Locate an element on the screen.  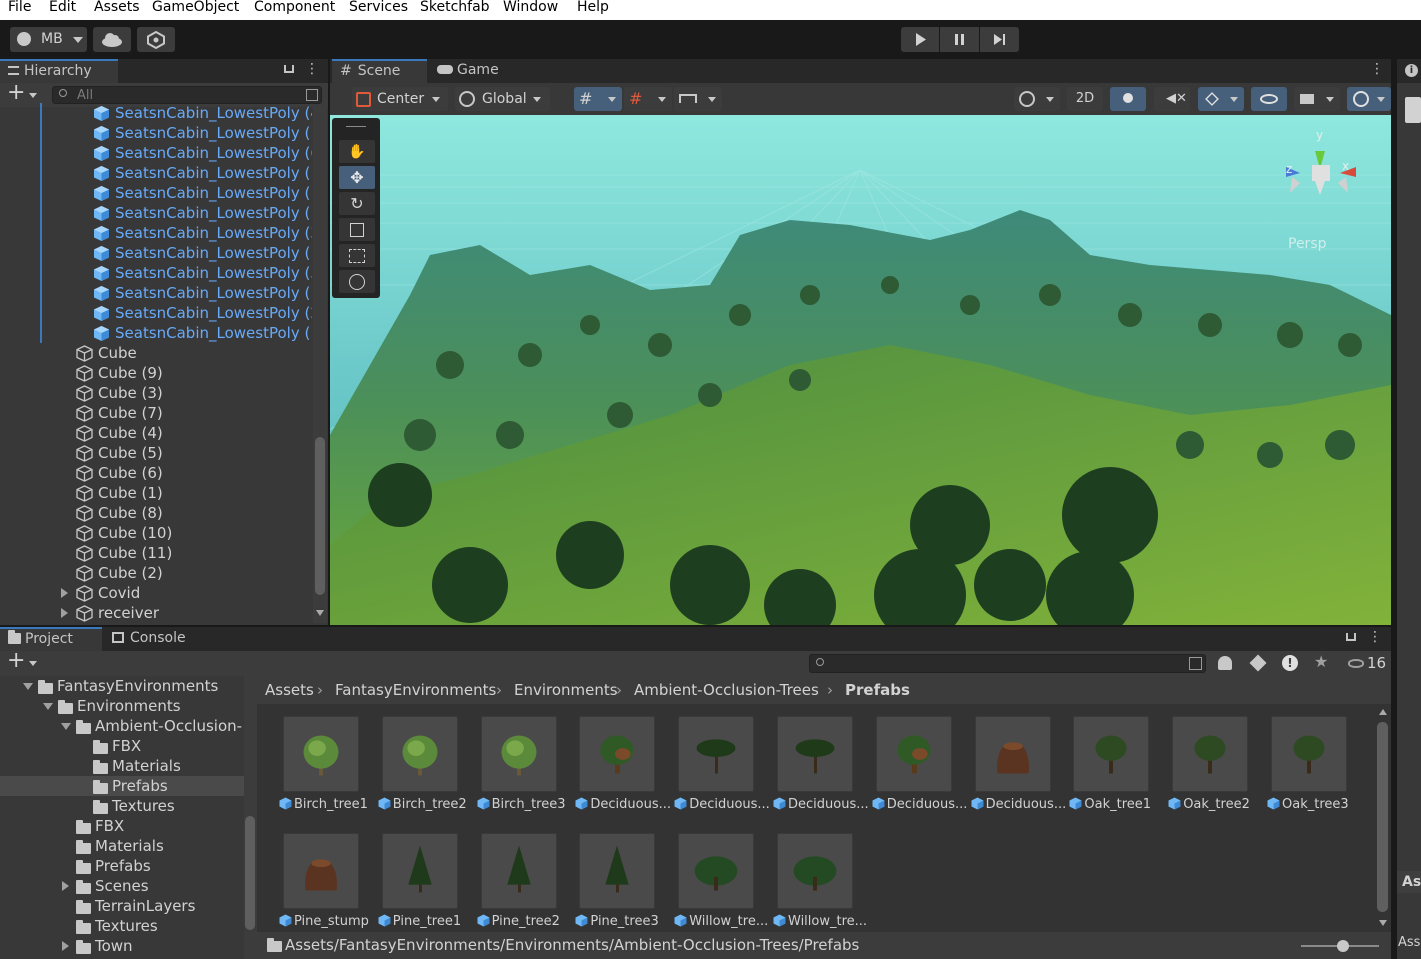
lighting-toggle is located at coordinates (1128, 99).